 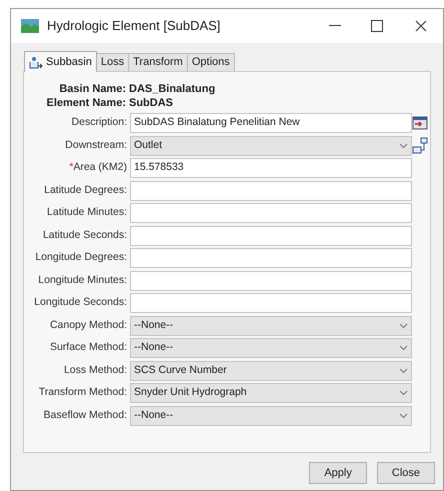 What do you see at coordinates (85, 235) in the screenshot?
I see `field-label: Latitude Seconds:` at bounding box center [85, 235].